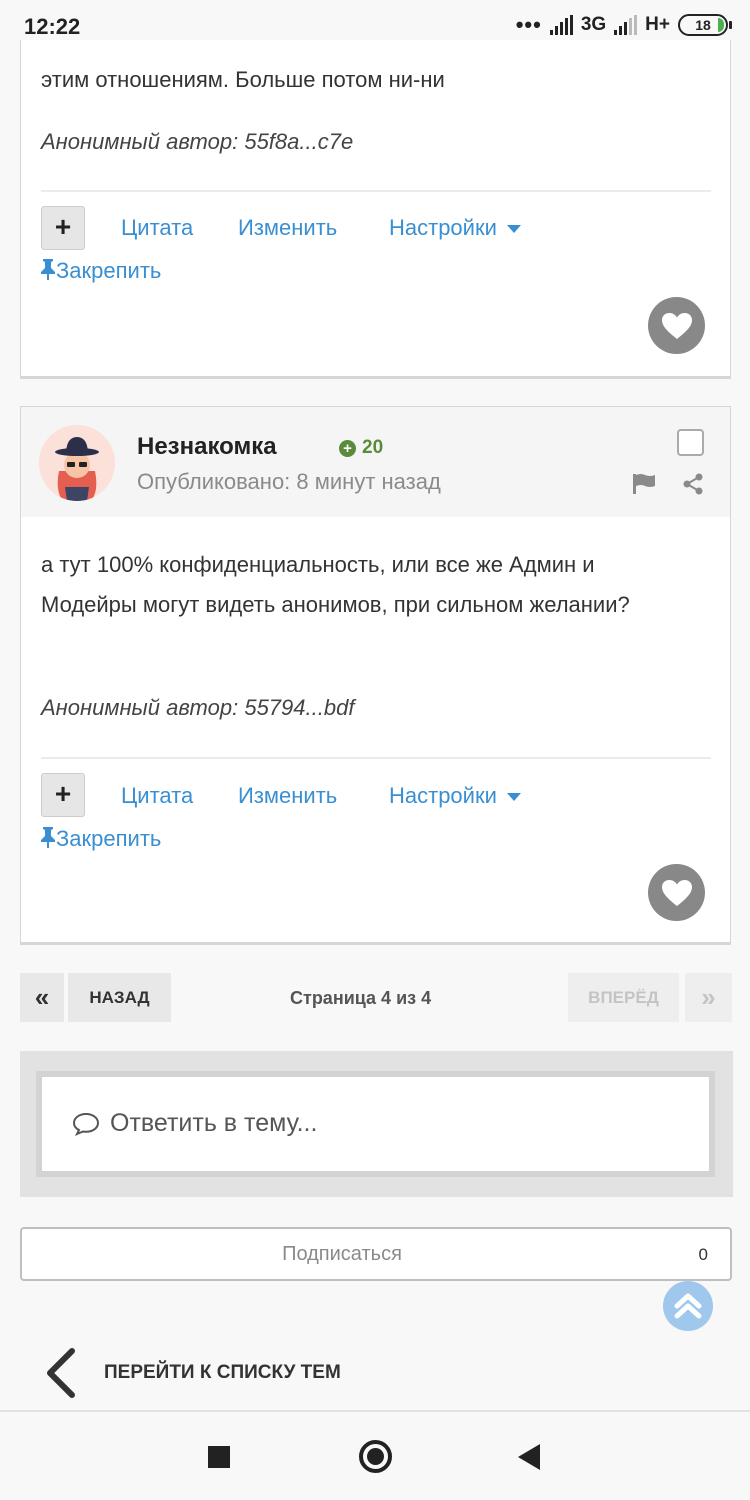 This screenshot has width=750, height=1500. I want to click on signal-icon-secondary, so click(626, 25).